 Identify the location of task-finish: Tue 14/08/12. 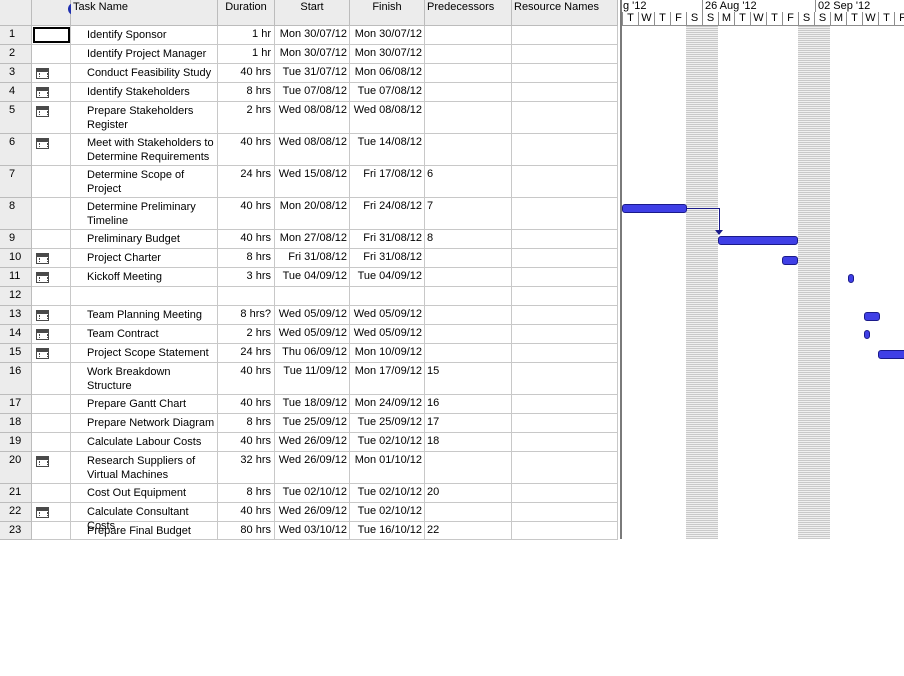
(387, 150).